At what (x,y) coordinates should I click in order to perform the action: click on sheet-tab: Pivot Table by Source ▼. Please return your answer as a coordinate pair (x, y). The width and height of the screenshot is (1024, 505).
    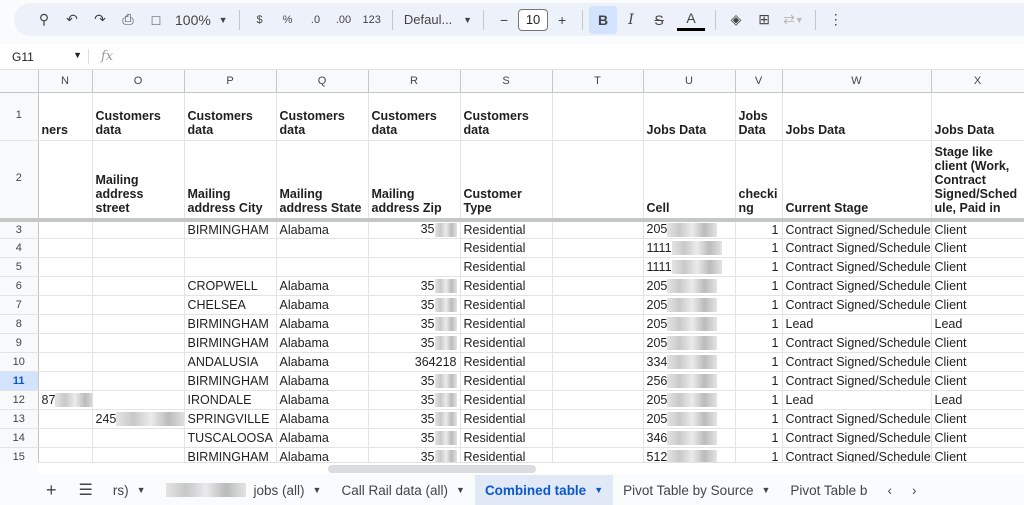
    Looking at the image, I should click on (696, 490).